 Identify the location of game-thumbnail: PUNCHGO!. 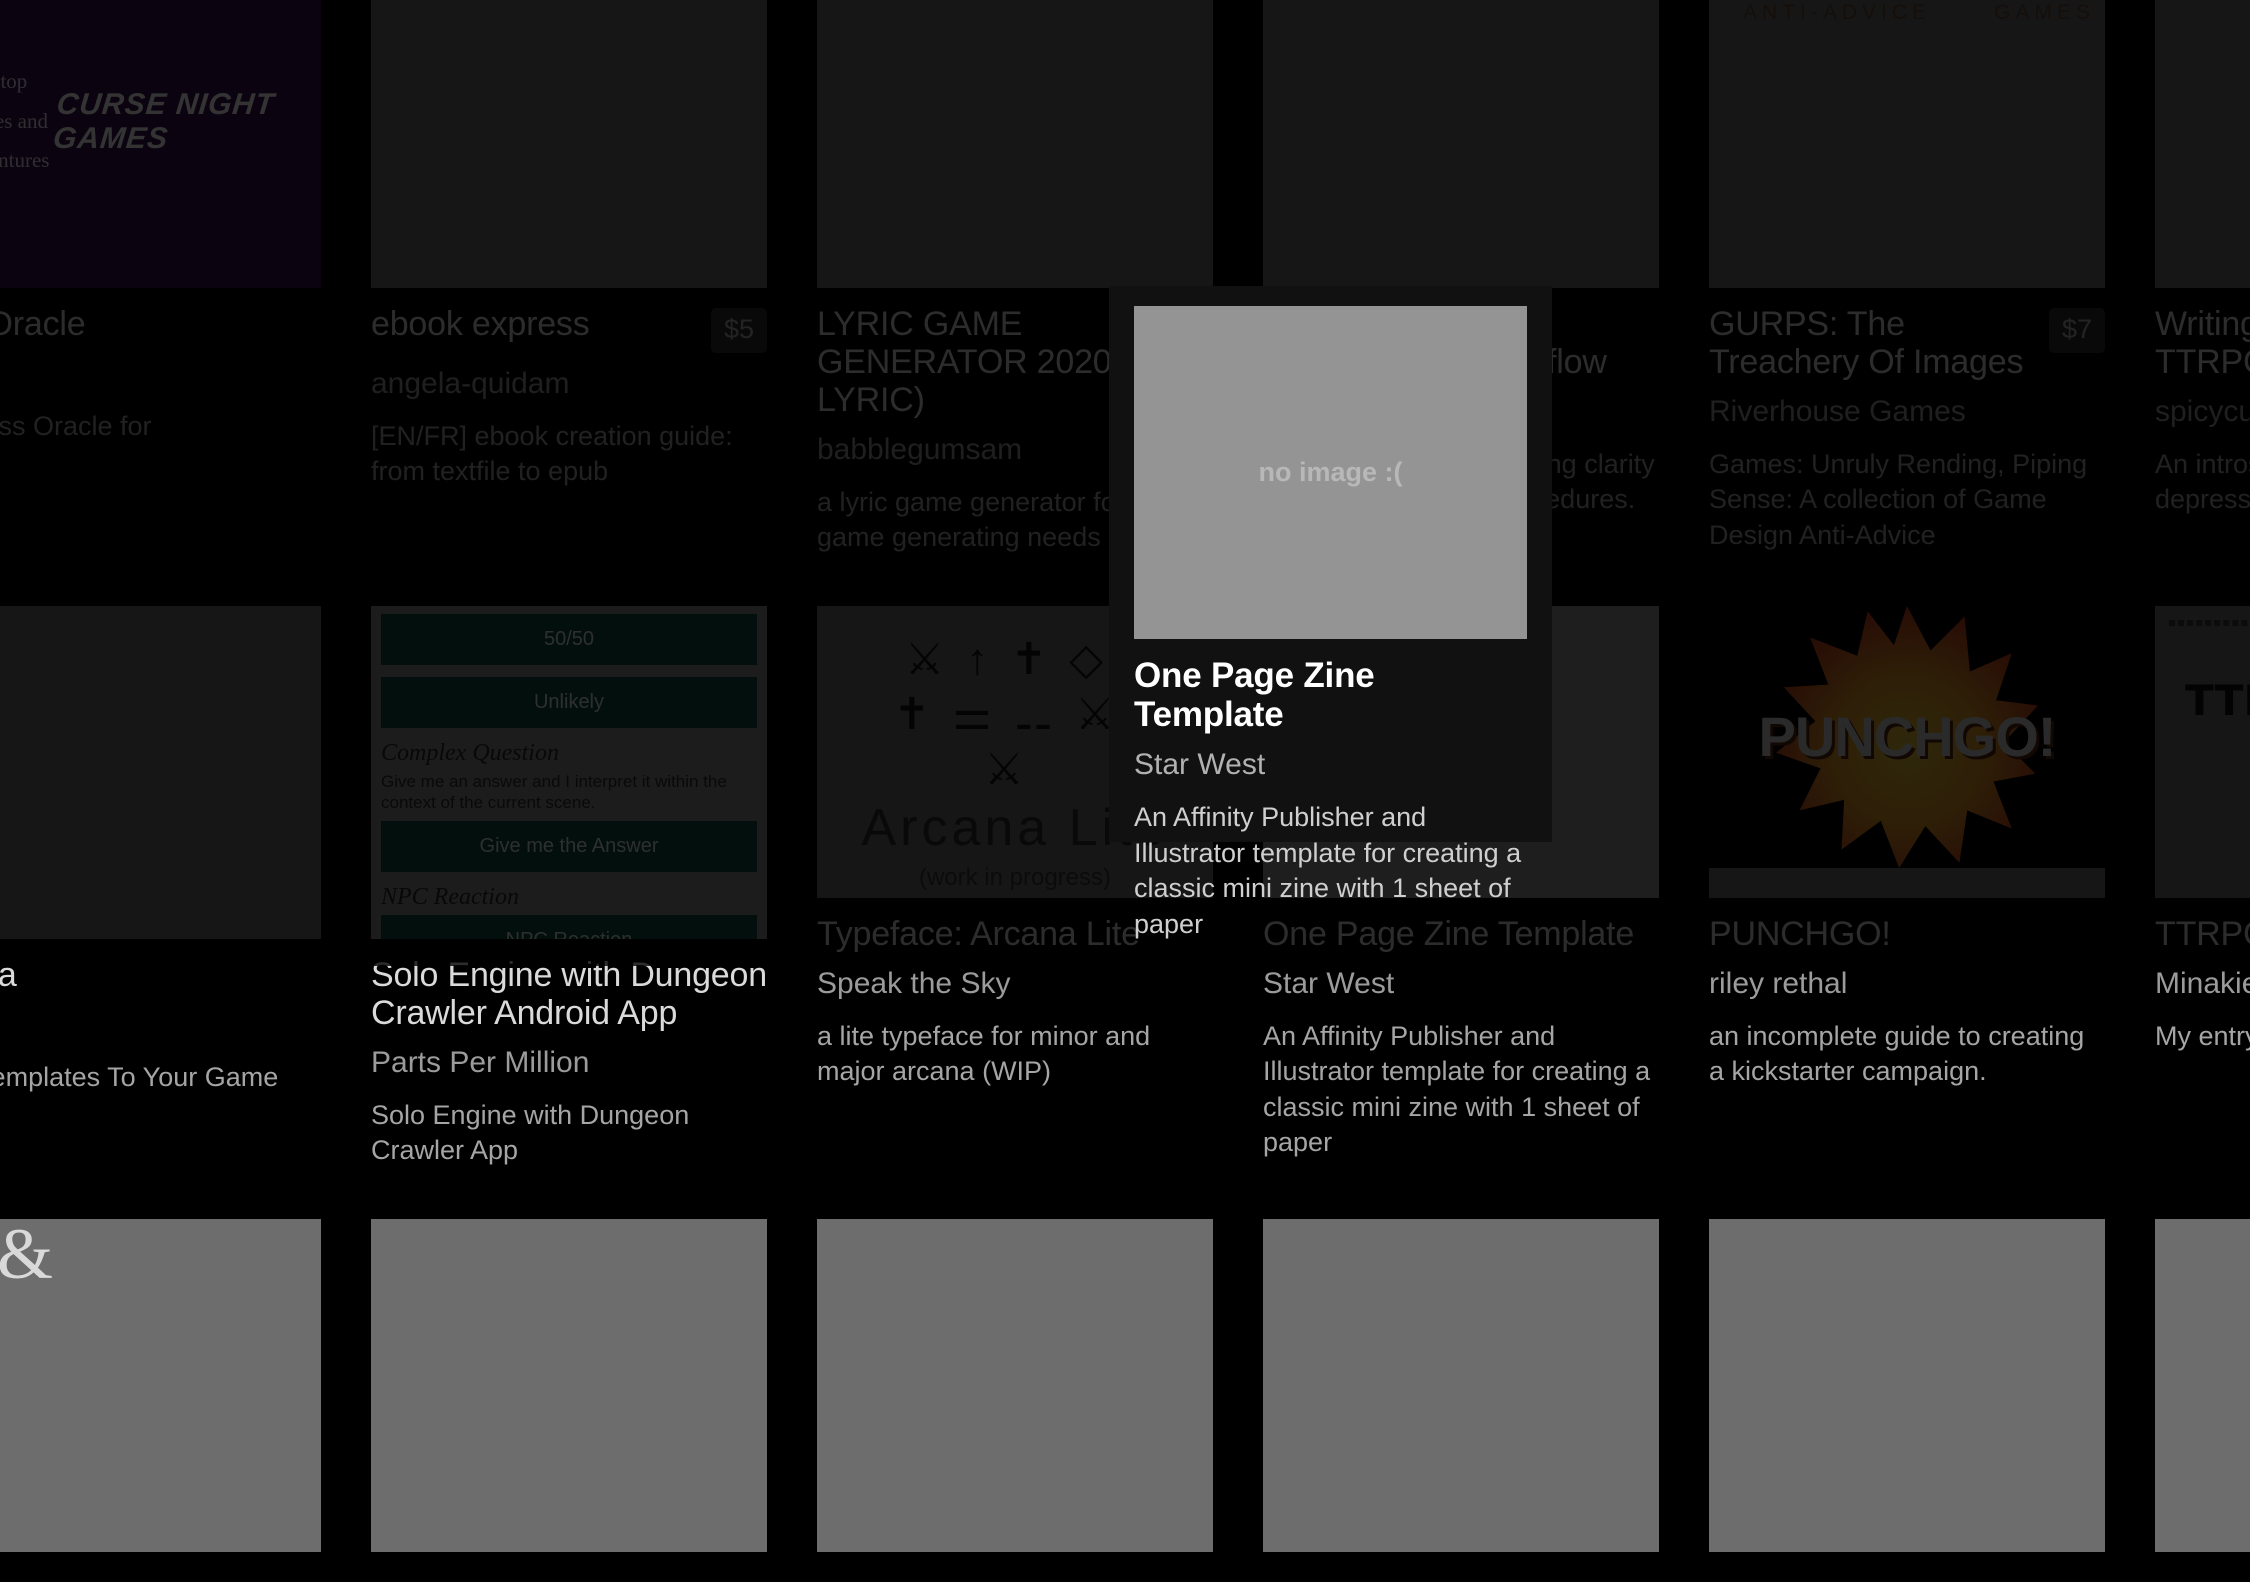
(1907, 752).